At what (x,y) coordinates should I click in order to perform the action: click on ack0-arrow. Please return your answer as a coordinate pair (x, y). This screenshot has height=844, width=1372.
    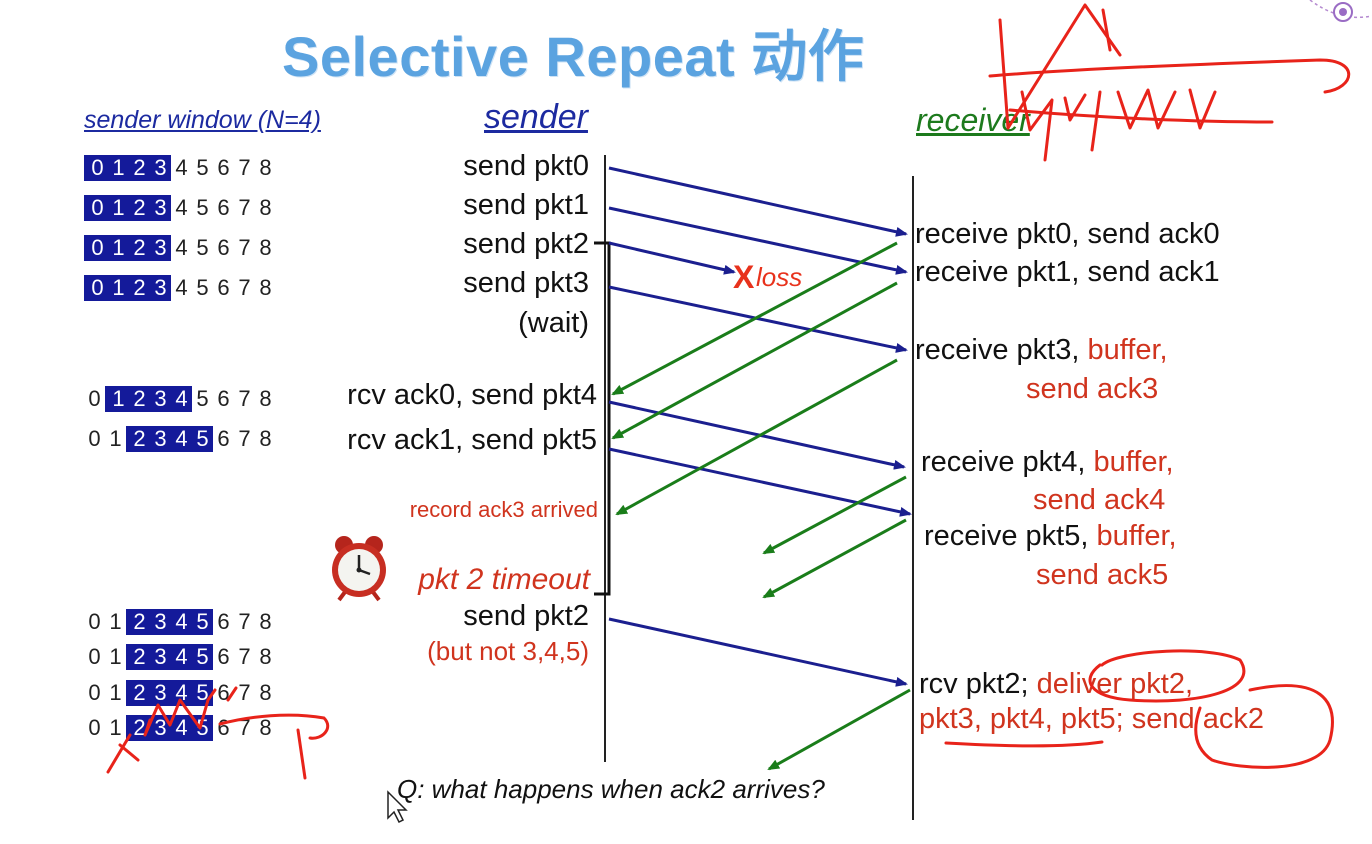
    Looking at the image, I should click on (754, 318).